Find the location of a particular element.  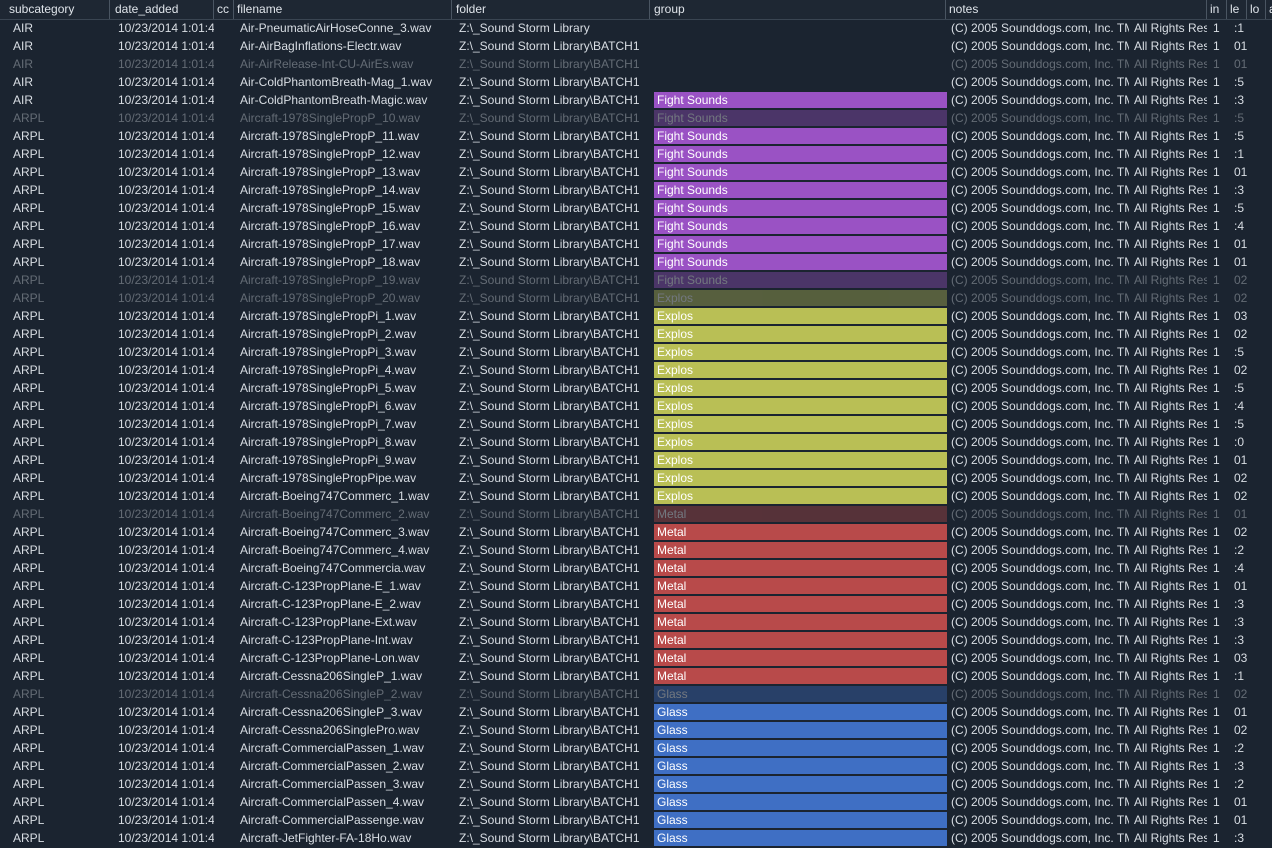

header-notes: notes is located at coordinates (1076, 9).